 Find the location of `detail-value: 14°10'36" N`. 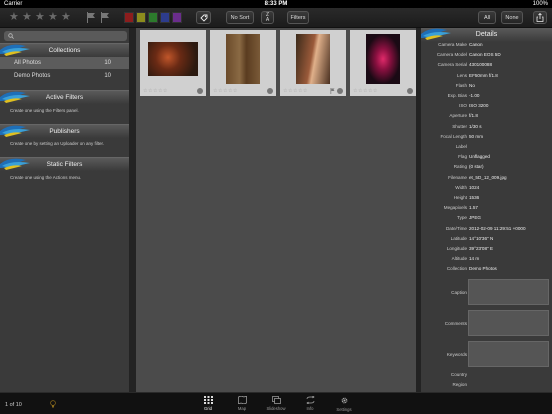

detail-value: 14°10'36" N is located at coordinates (481, 238).